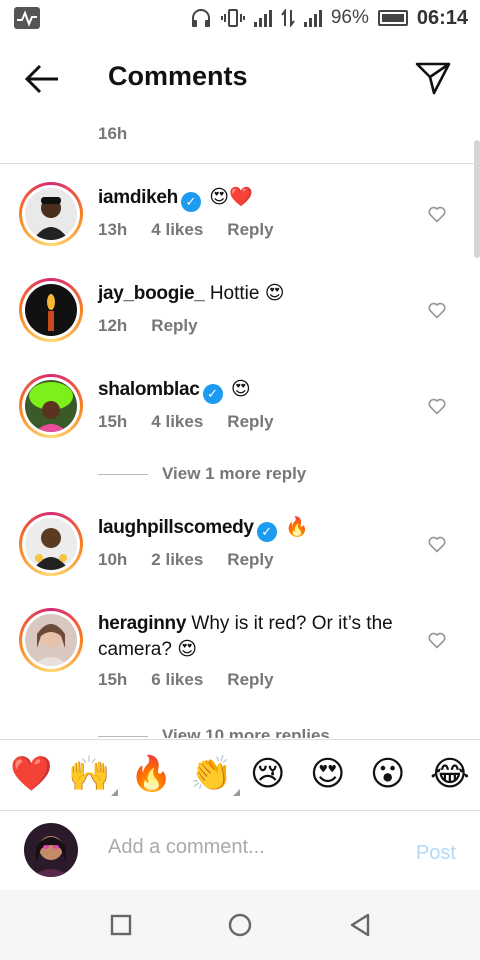  What do you see at coordinates (138, 197) in the screenshot?
I see `comment-username: iamdikeh` at bounding box center [138, 197].